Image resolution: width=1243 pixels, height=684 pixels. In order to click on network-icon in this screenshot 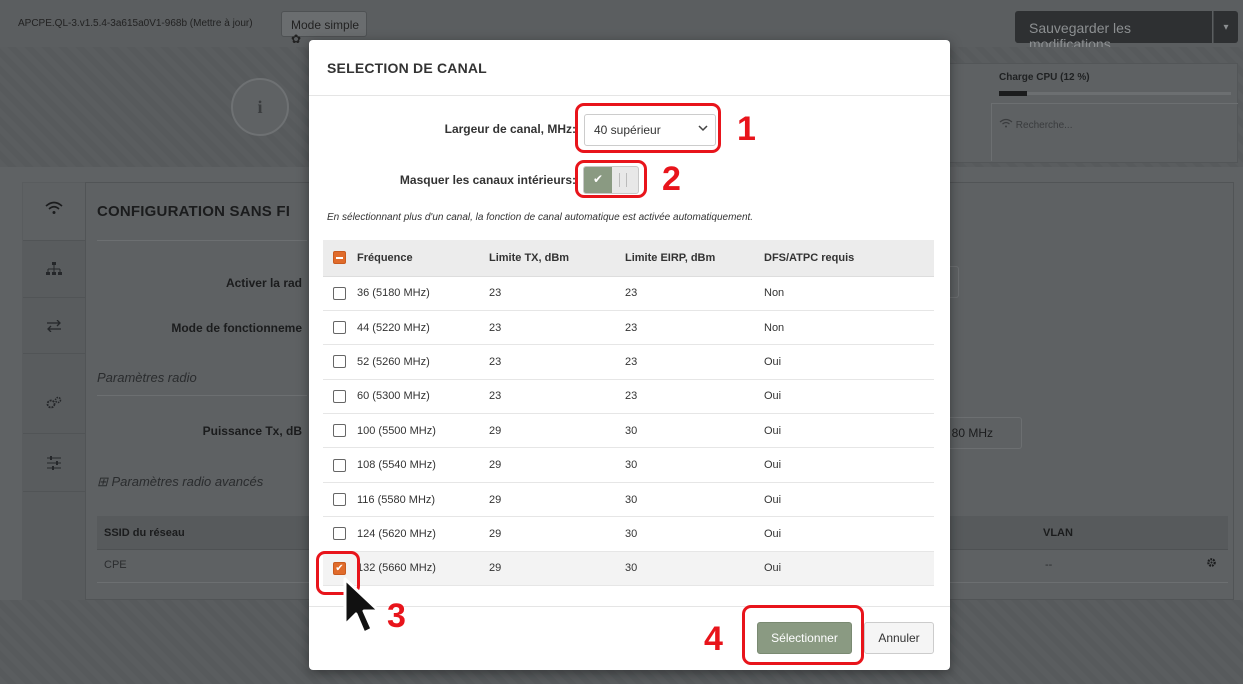, I will do `click(54, 268)`.